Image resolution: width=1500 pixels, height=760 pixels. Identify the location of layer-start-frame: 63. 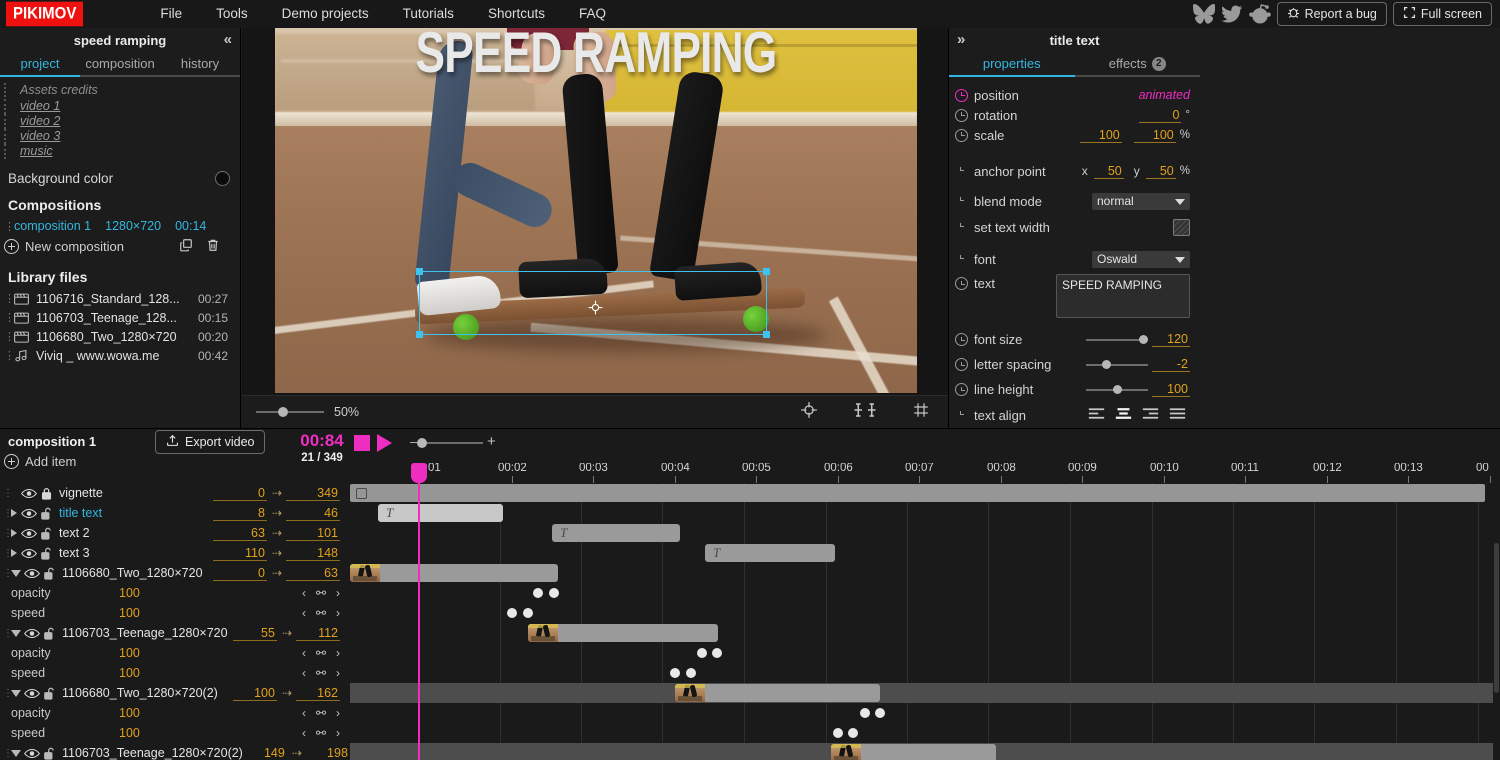
(239, 533).